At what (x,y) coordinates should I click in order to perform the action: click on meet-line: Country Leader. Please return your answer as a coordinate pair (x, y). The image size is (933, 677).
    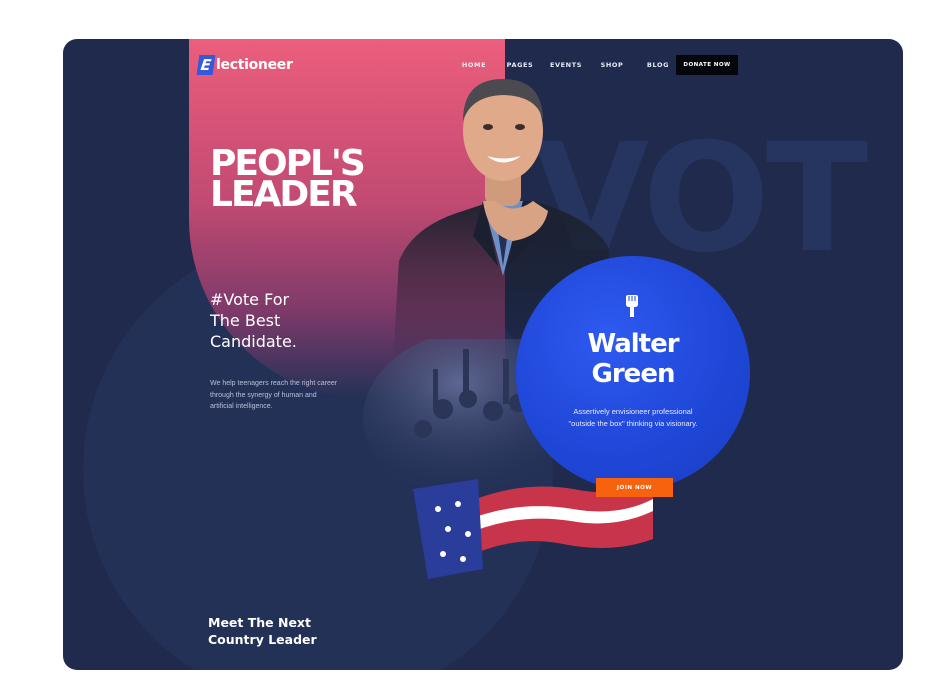
    Looking at the image, I should click on (262, 639).